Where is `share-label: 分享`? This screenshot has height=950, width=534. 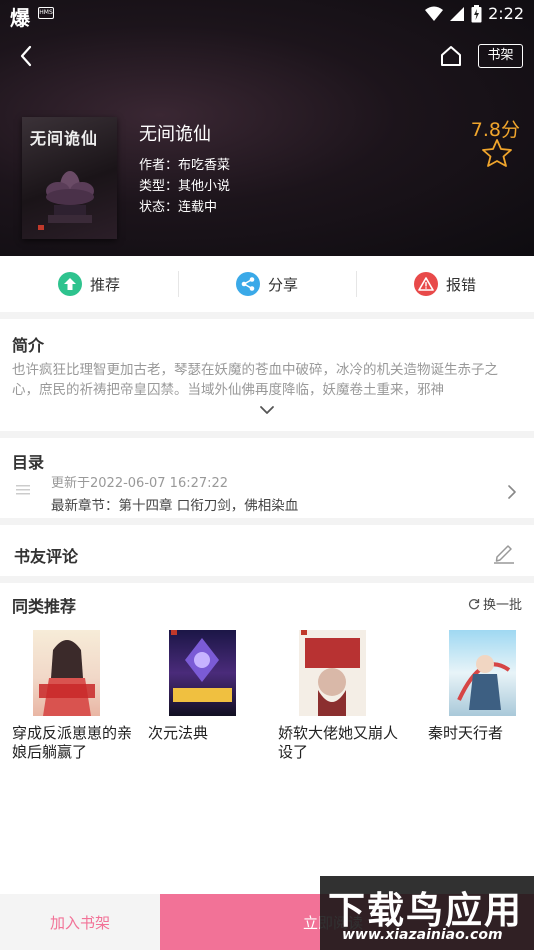
share-label: 分享 is located at coordinates (282, 284).